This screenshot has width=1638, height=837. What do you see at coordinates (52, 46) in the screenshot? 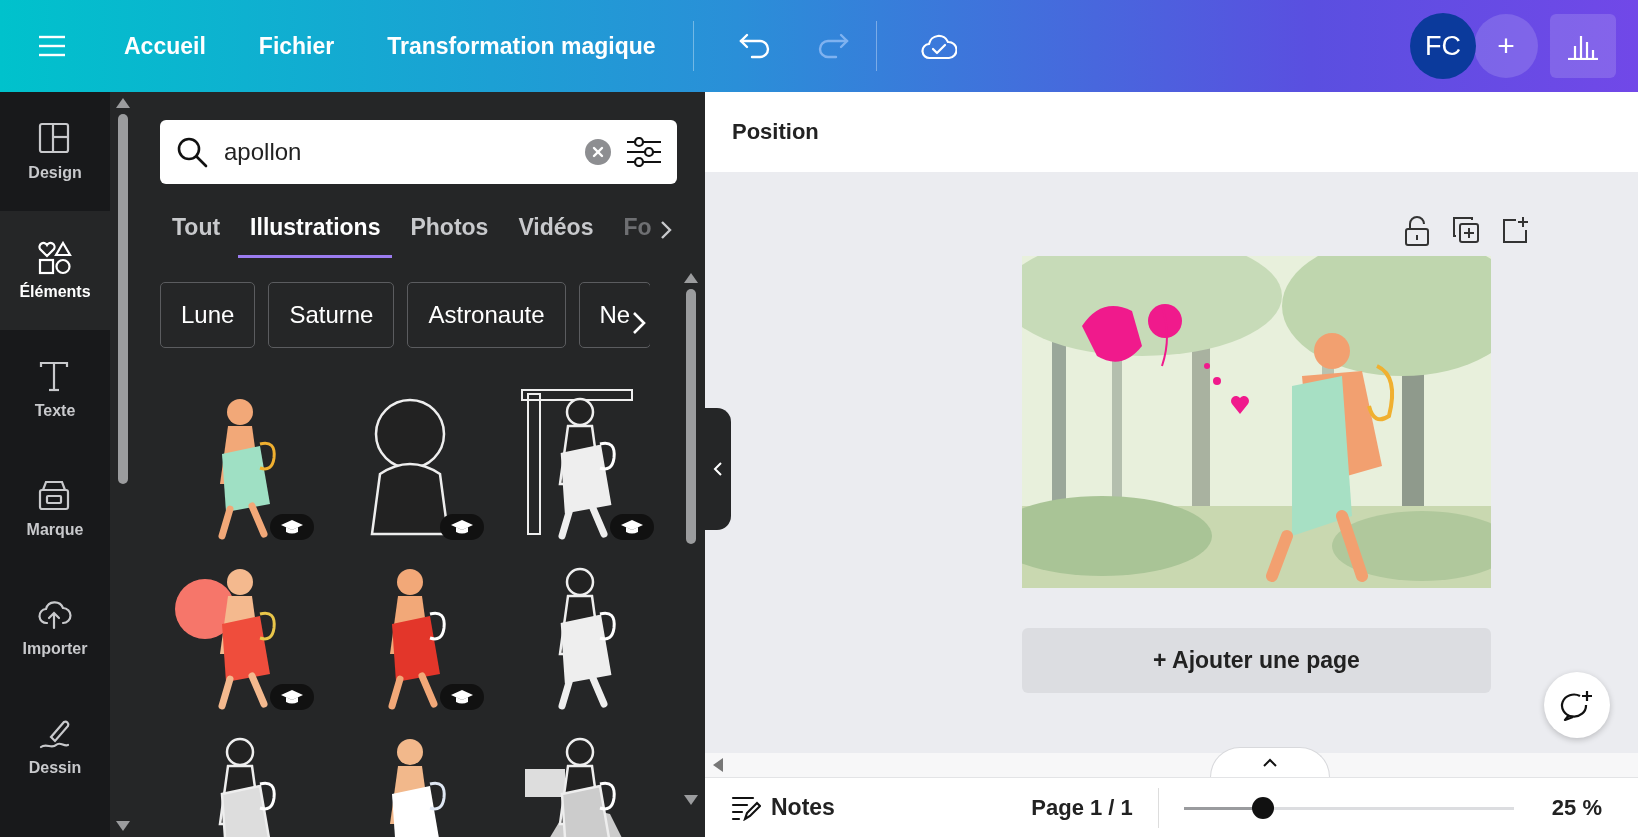
I see `menu-icon` at bounding box center [52, 46].